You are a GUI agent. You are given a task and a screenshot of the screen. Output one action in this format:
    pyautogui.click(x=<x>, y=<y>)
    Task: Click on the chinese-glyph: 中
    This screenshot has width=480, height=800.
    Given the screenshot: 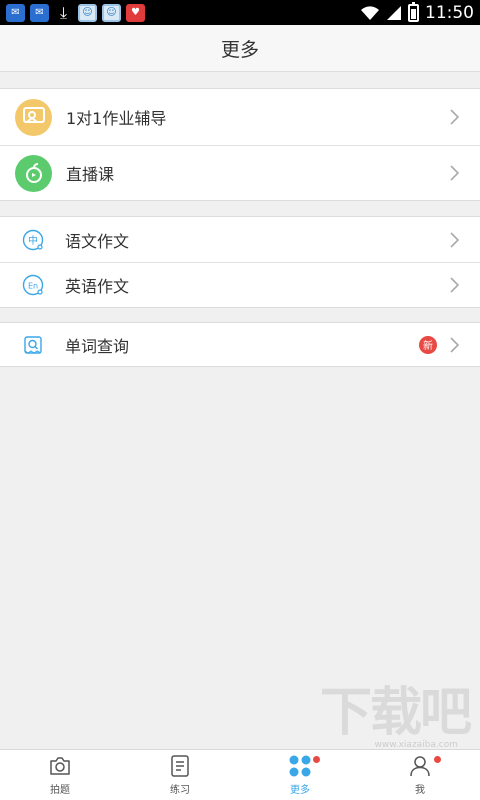 What is the action you would take?
    pyautogui.click(x=33, y=240)
    